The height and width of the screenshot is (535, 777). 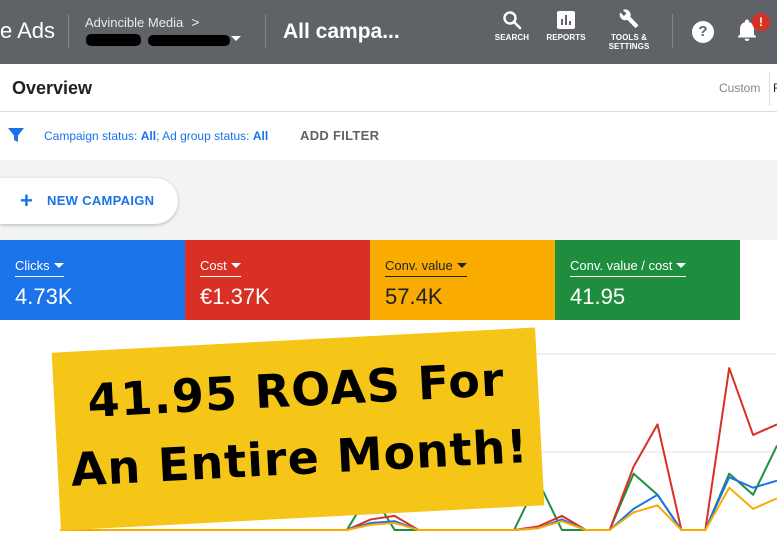 I want to click on date-range-label: Custom, so click(x=739, y=88).